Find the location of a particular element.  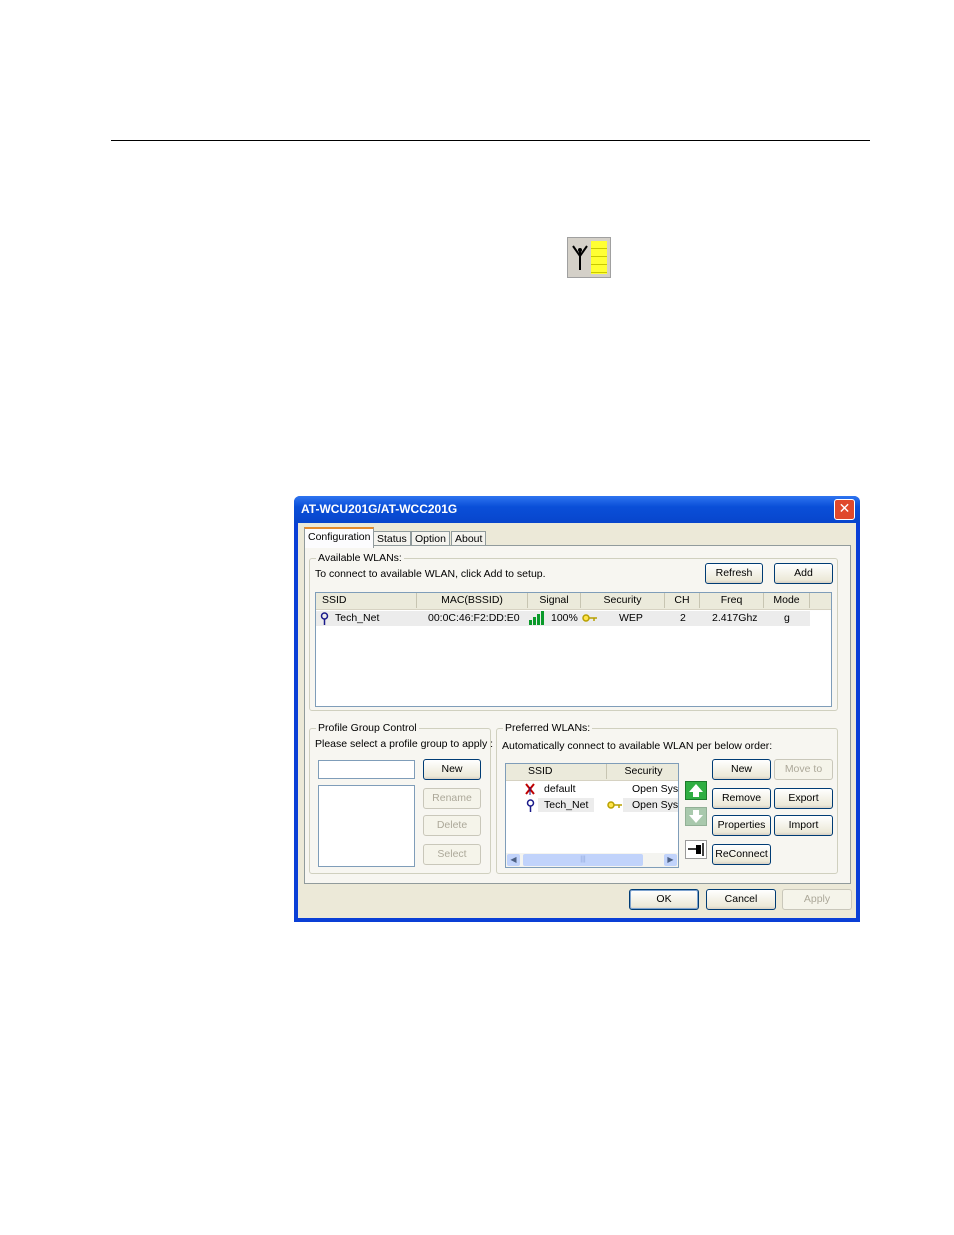

signal-tray-icon is located at coordinates (589, 257).